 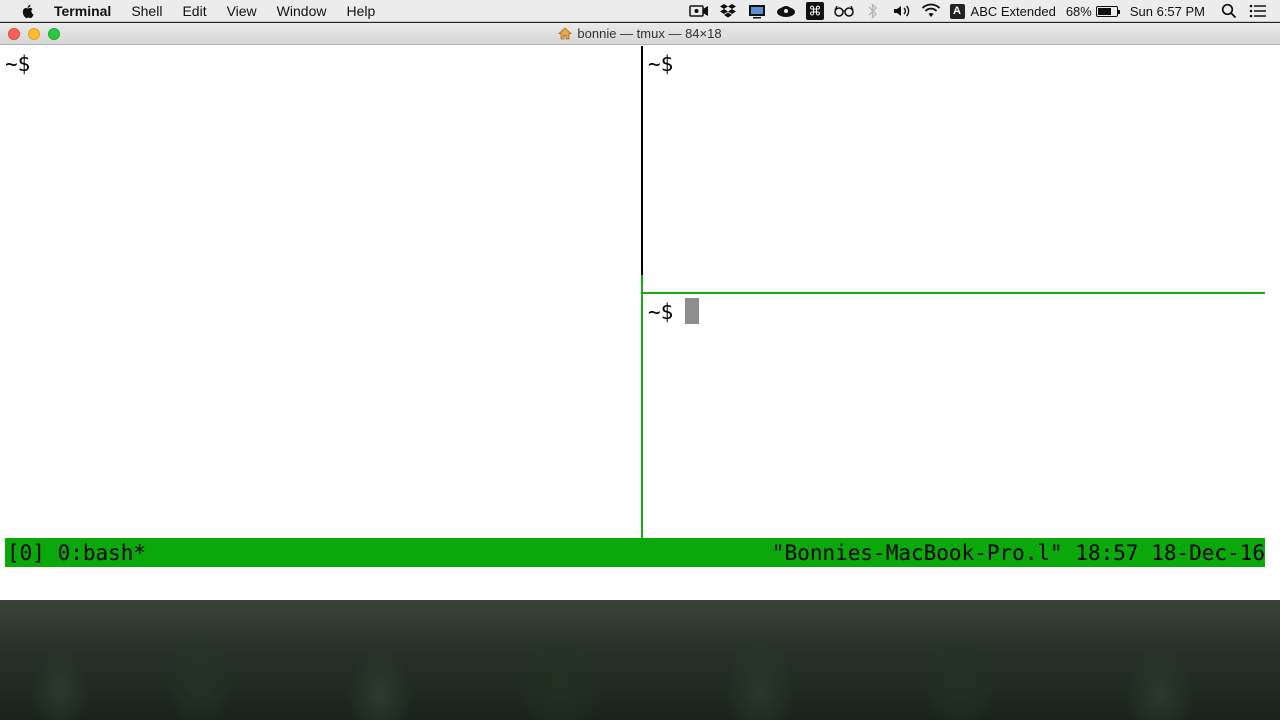 I want to click on battery-percent: 68%, so click(x=1079, y=11).